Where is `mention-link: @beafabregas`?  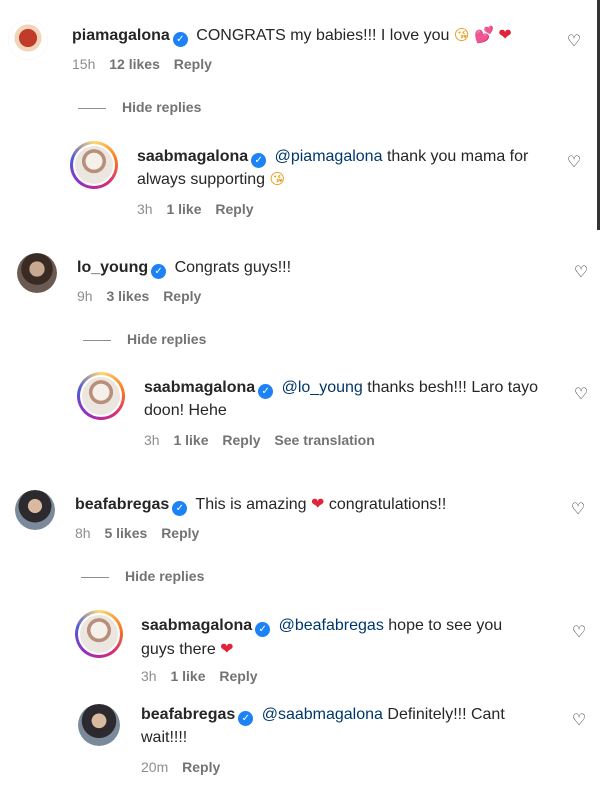 mention-link: @beafabregas is located at coordinates (331, 625).